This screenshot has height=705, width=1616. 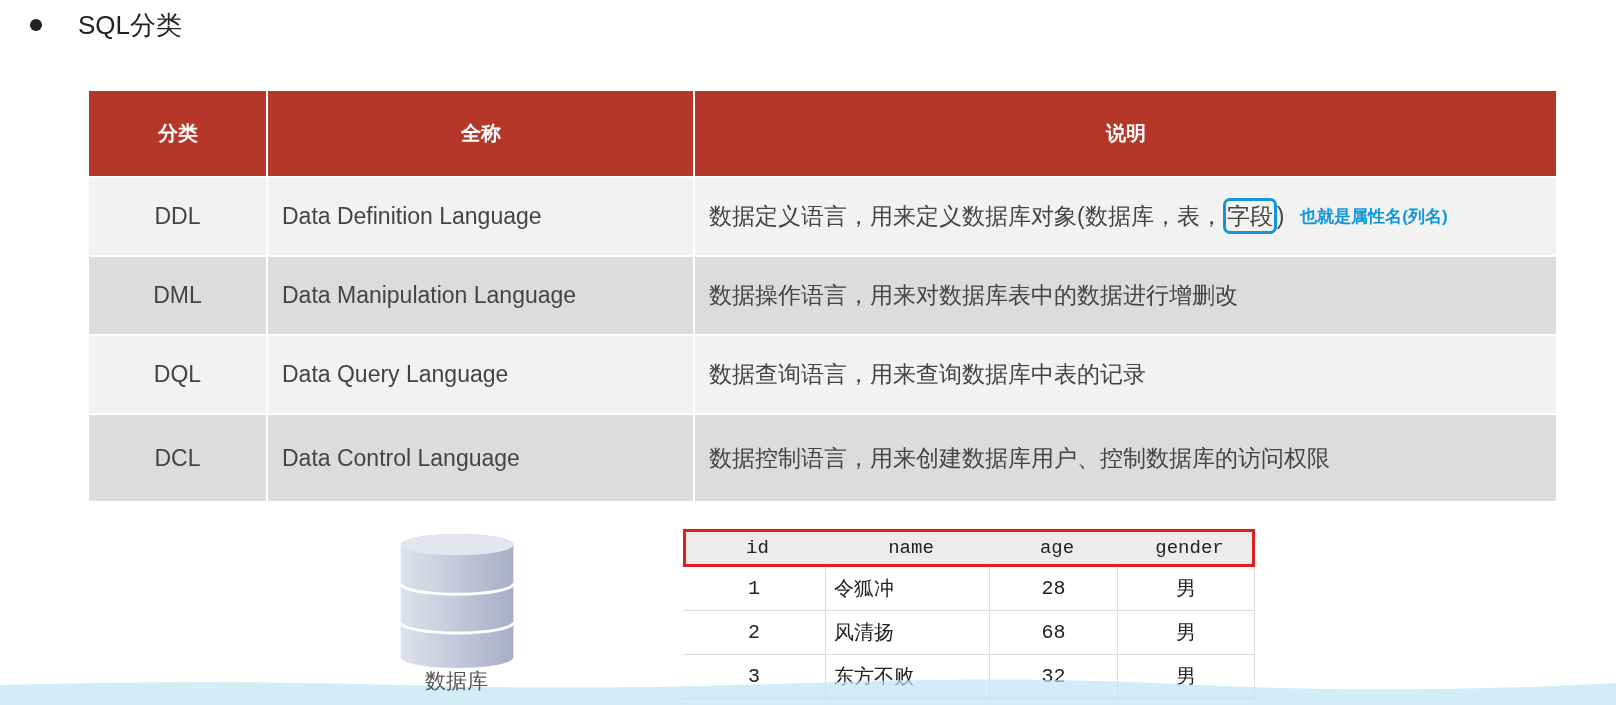 I want to click on database-icon, so click(x=456, y=601).